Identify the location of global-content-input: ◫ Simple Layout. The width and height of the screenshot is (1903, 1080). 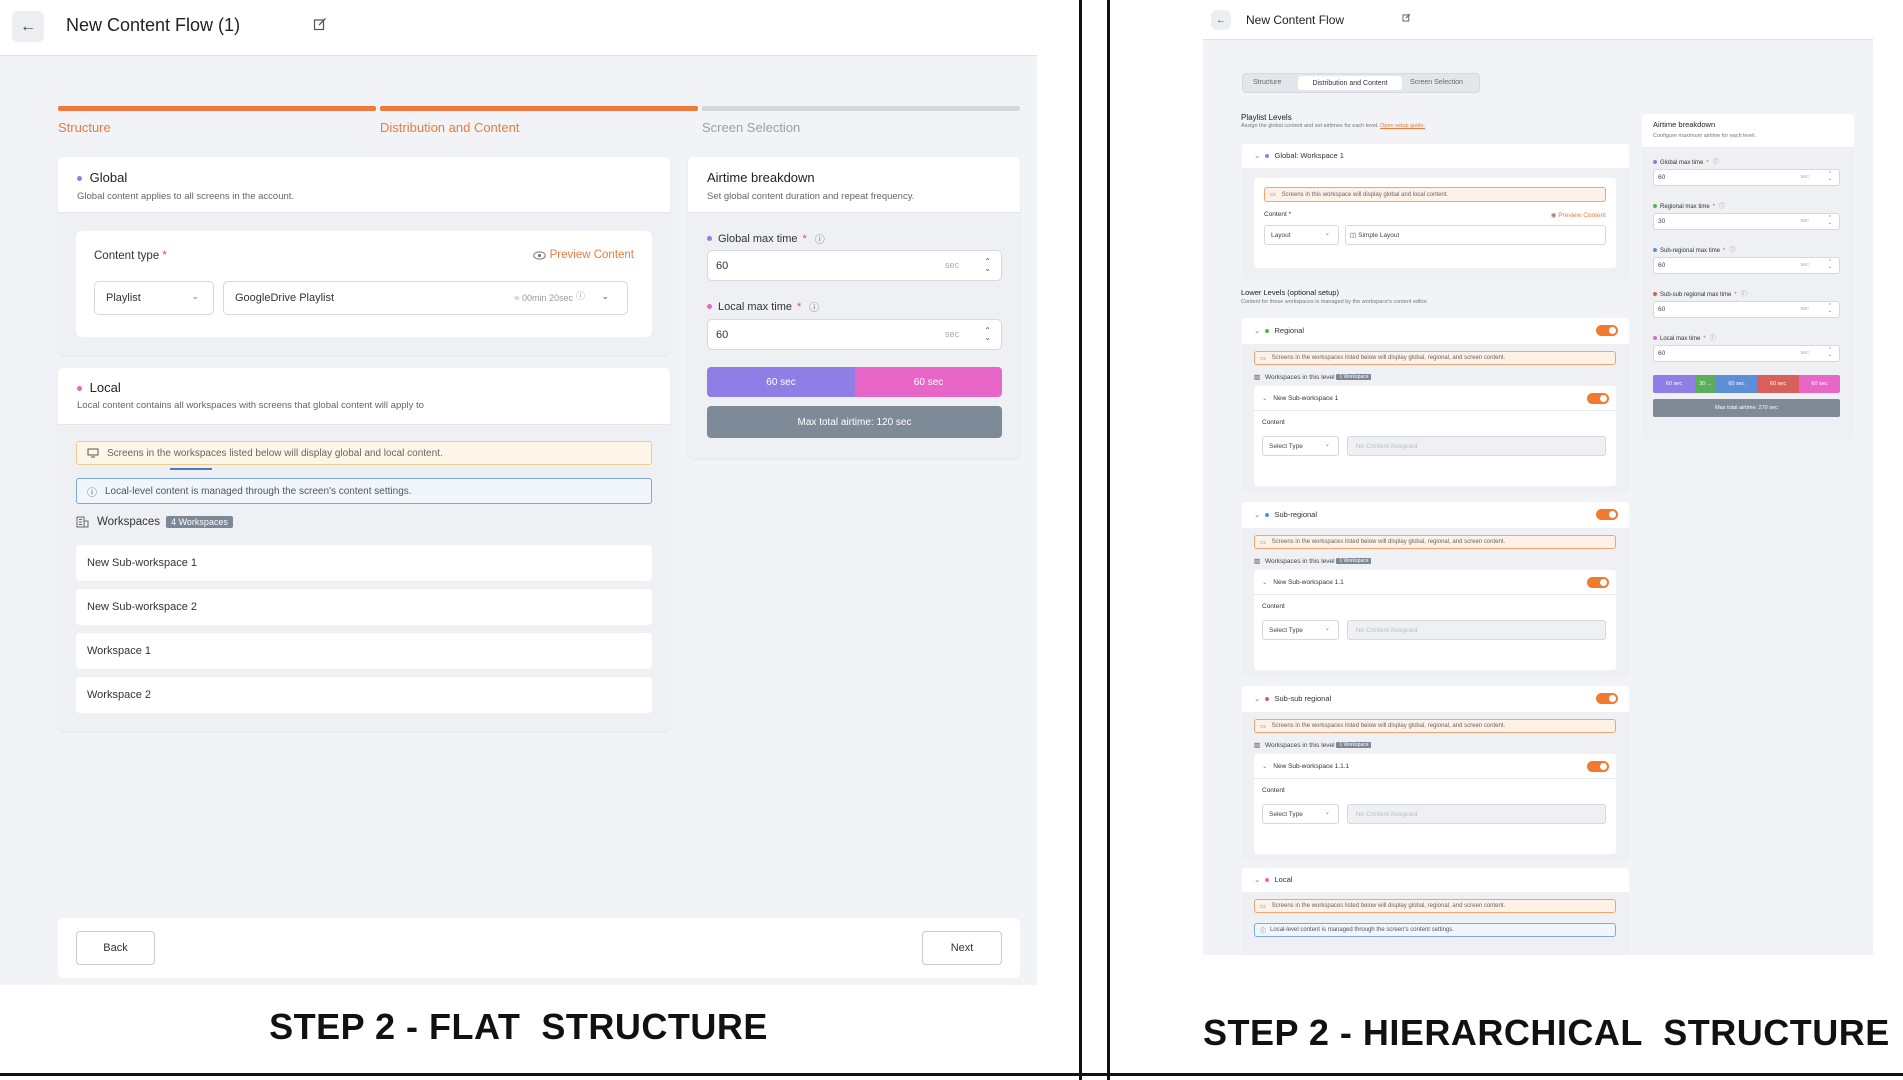
(1475, 235).